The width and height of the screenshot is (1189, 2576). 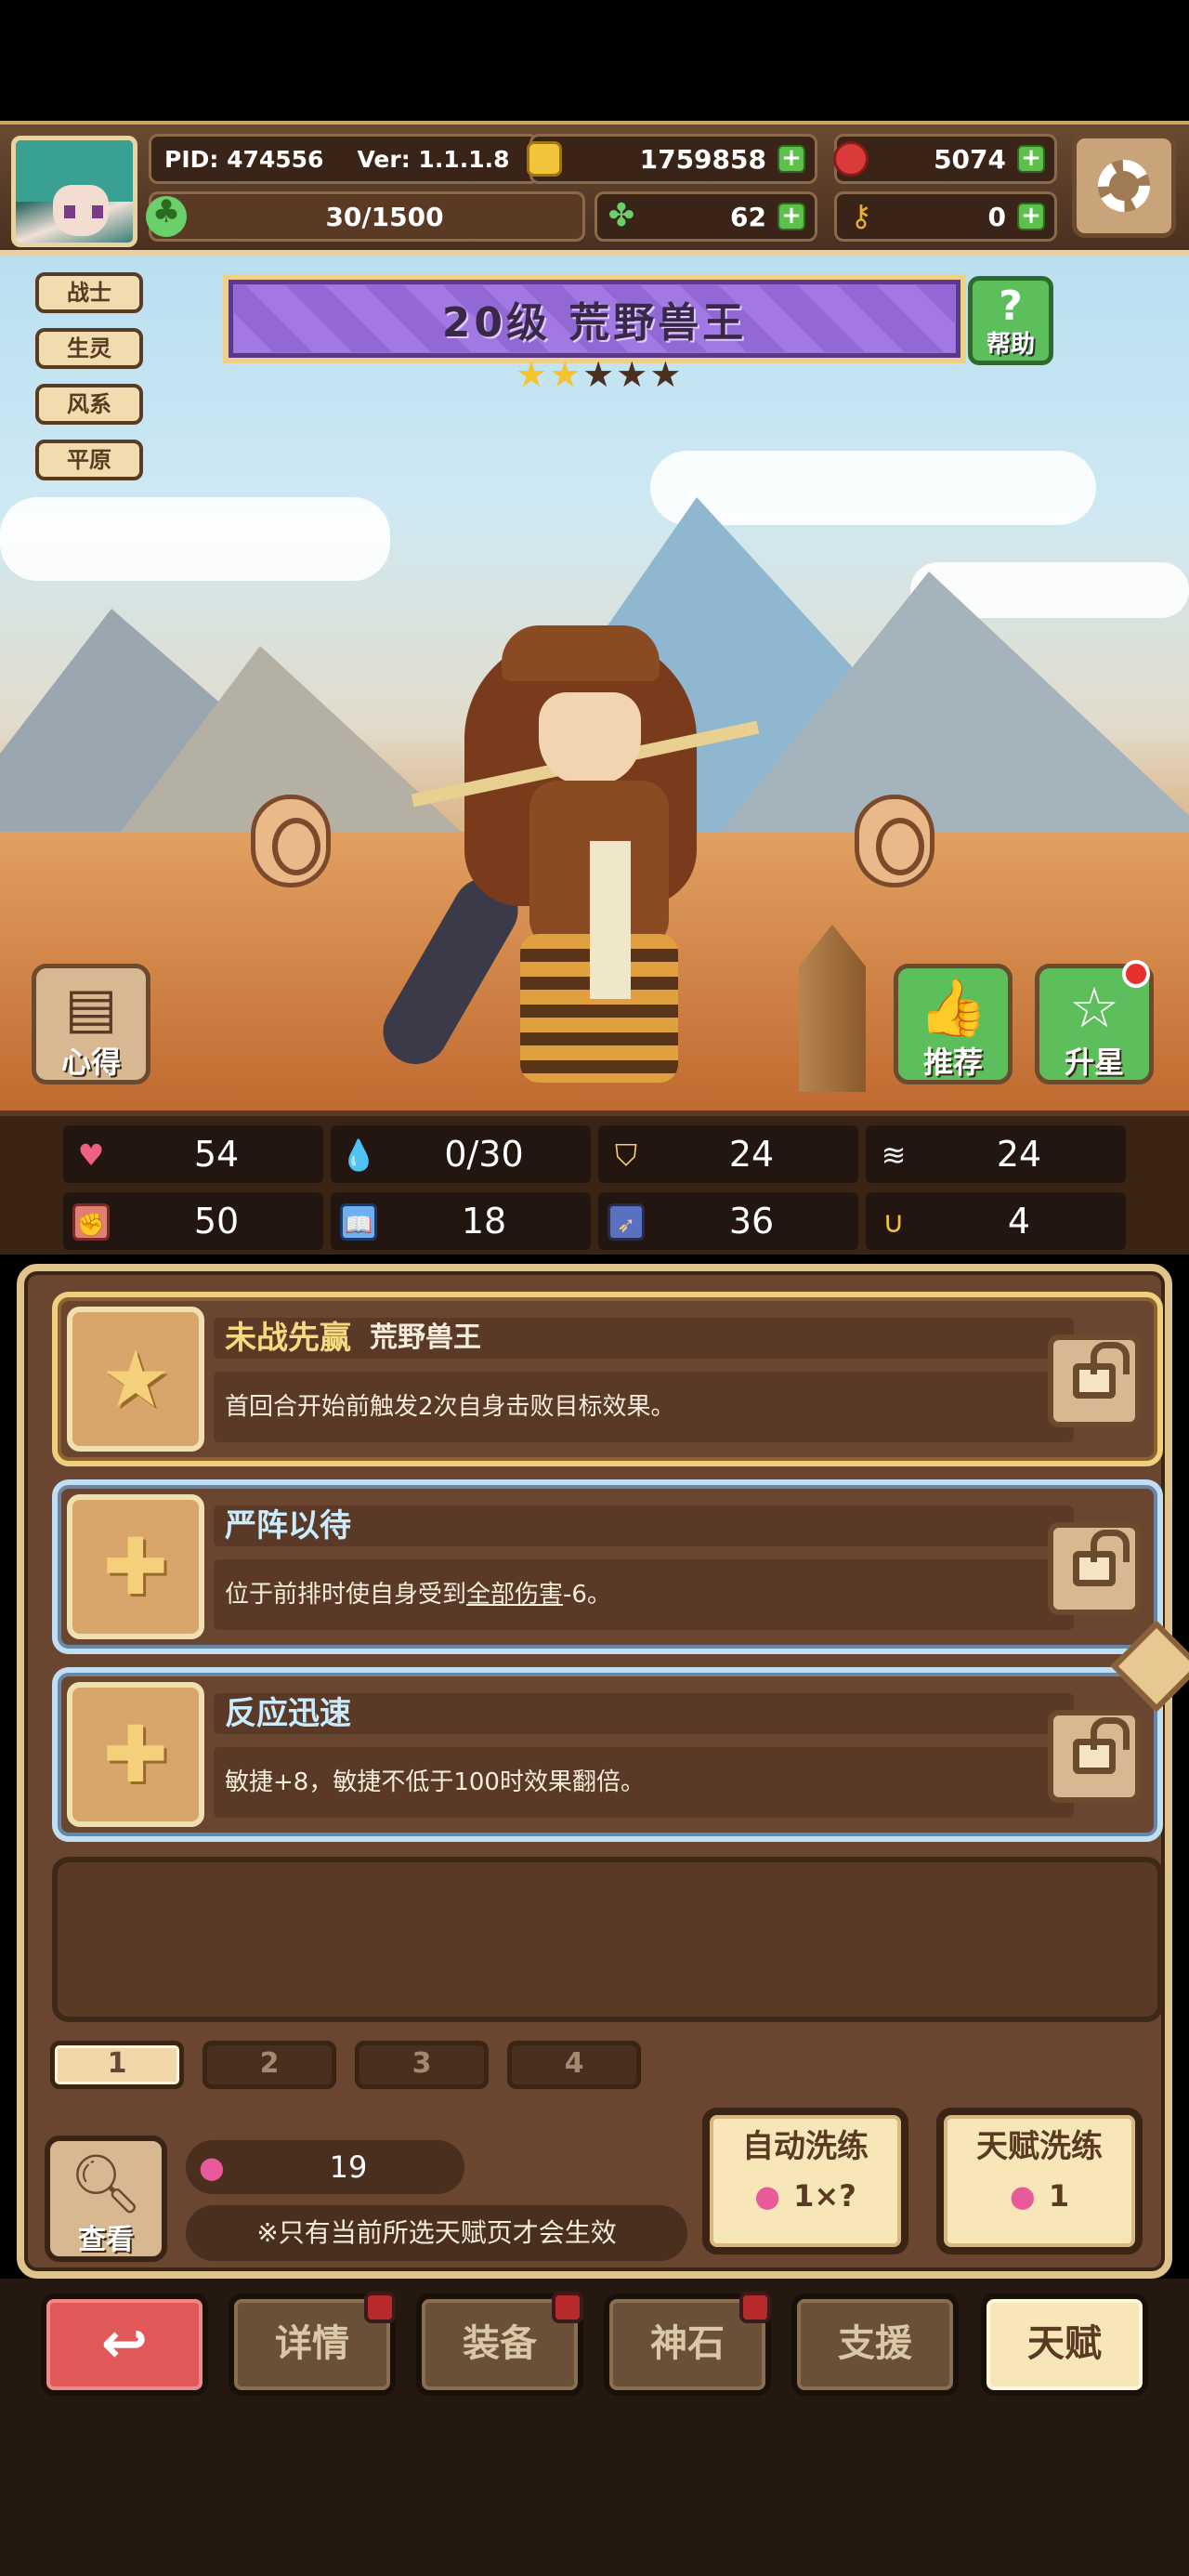 What do you see at coordinates (422, 2065) in the screenshot?
I see `talent-page-tab-3: 3` at bounding box center [422, 2065].